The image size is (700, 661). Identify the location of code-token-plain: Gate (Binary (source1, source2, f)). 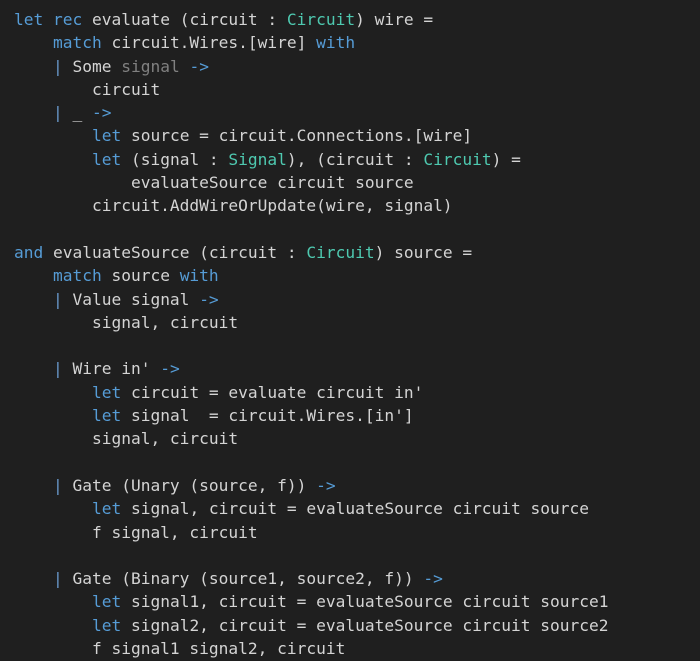
(243, 579).